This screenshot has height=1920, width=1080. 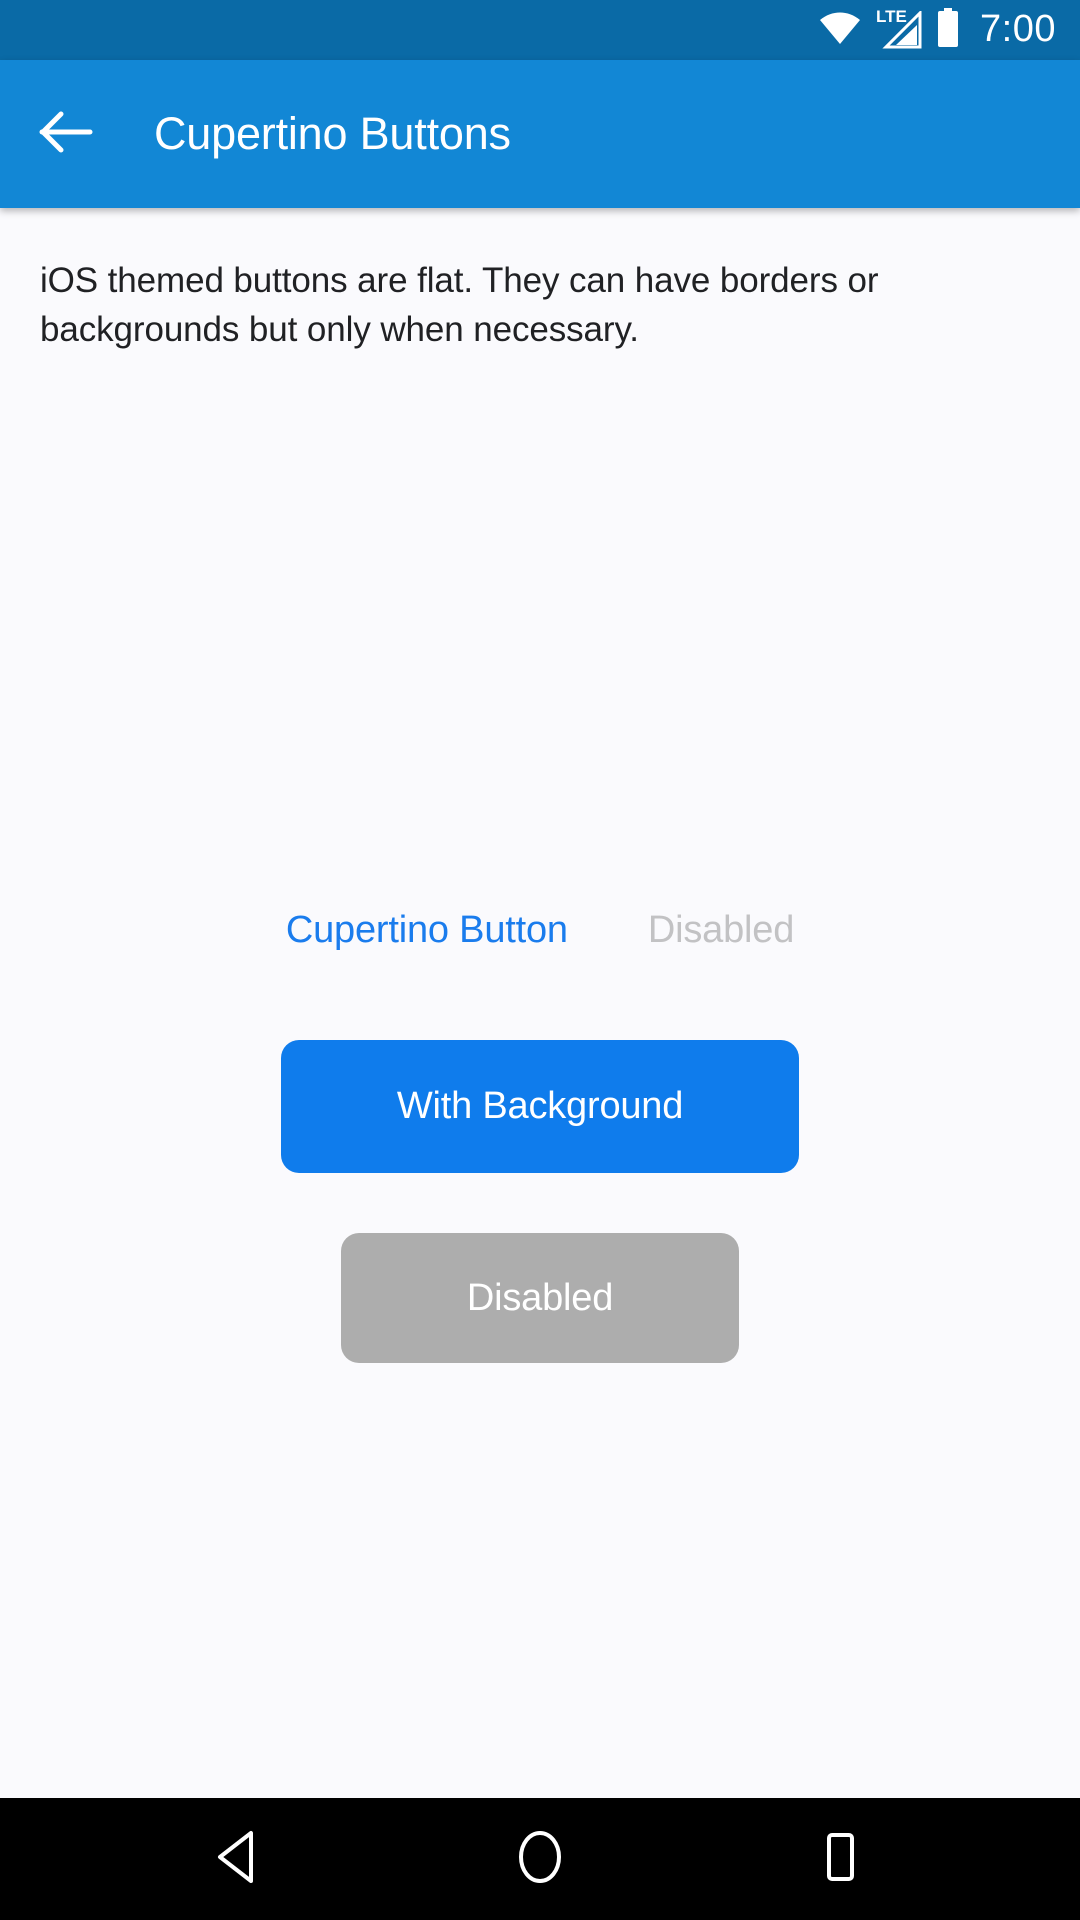 I want to click on arrow-left-icon, so click(x=66, y=134).